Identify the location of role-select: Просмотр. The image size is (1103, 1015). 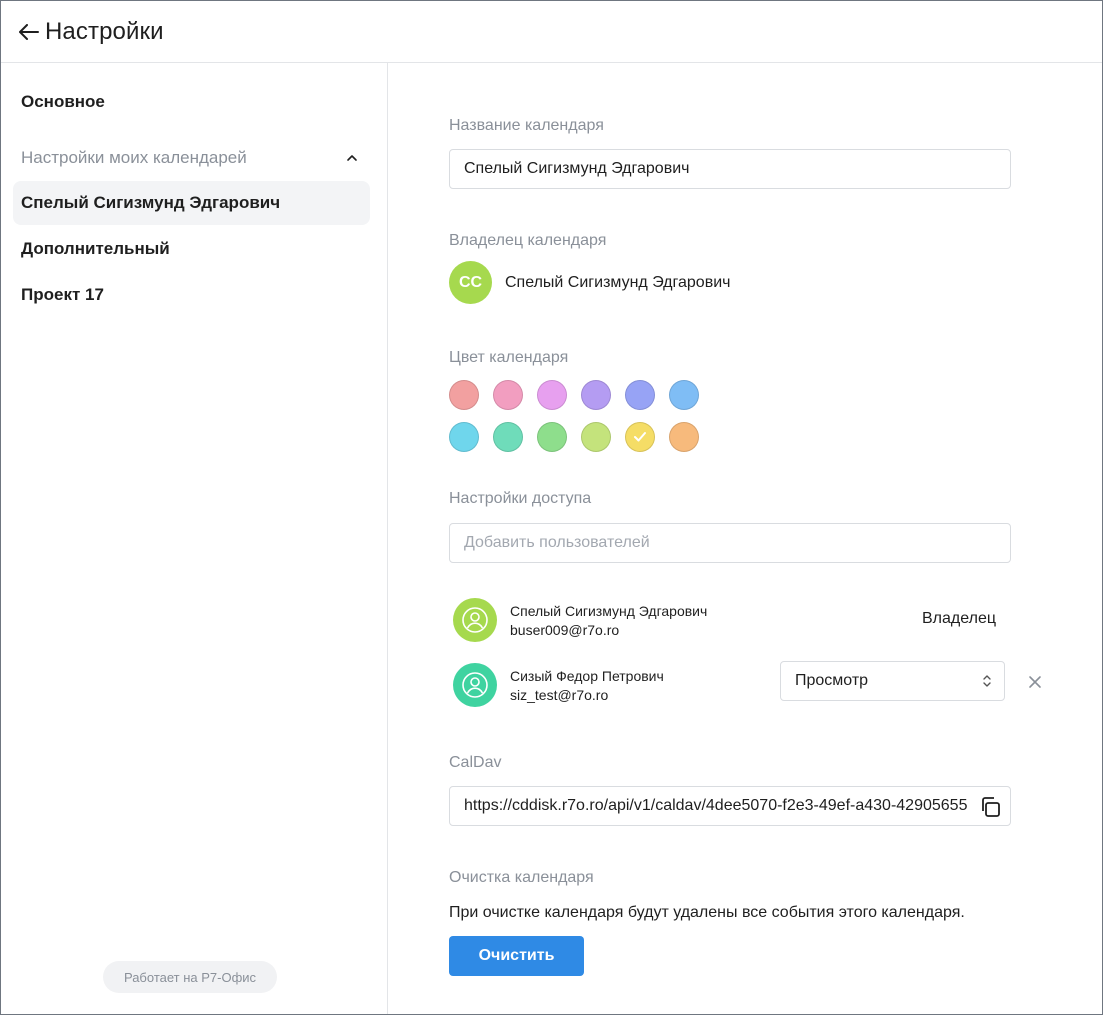
(892, 681).